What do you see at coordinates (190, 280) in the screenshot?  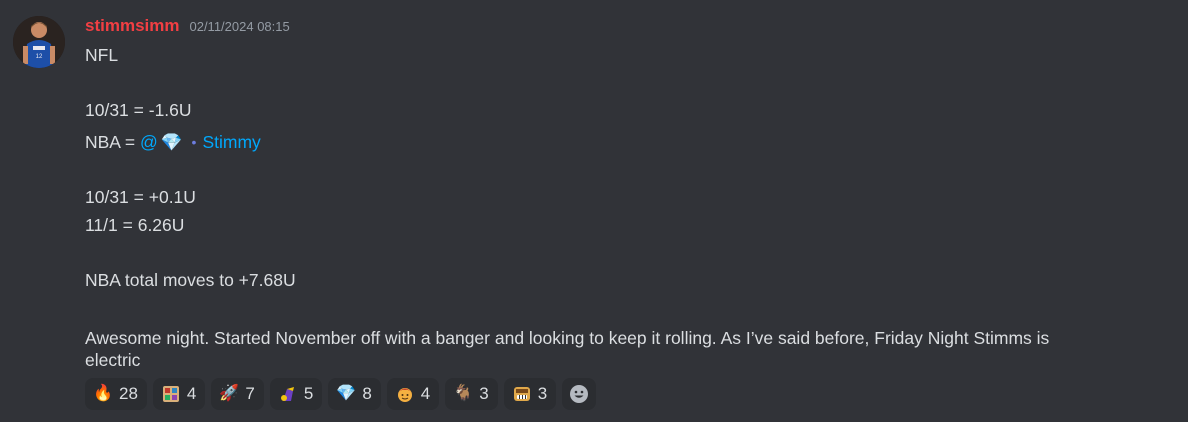 I see `message-line: NBA total moves to +7.68U` at bounding box center [190, 280].